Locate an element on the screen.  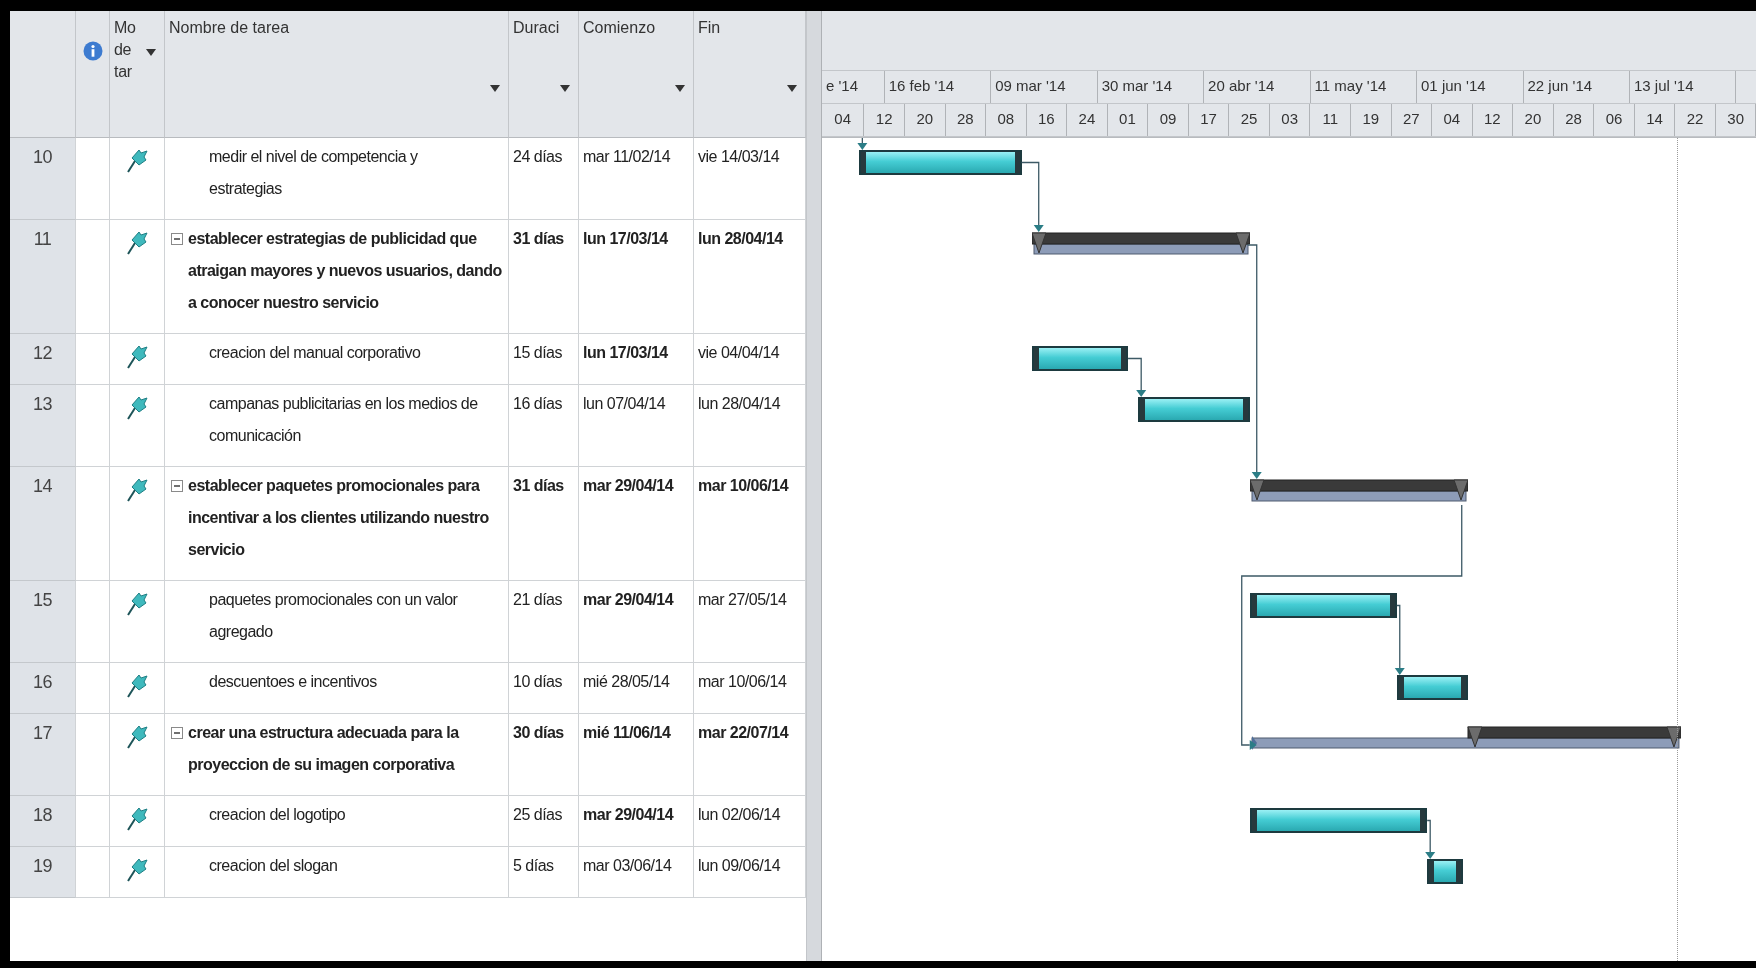
timescale-cell: 24 is located at coordinates (1087, 120).